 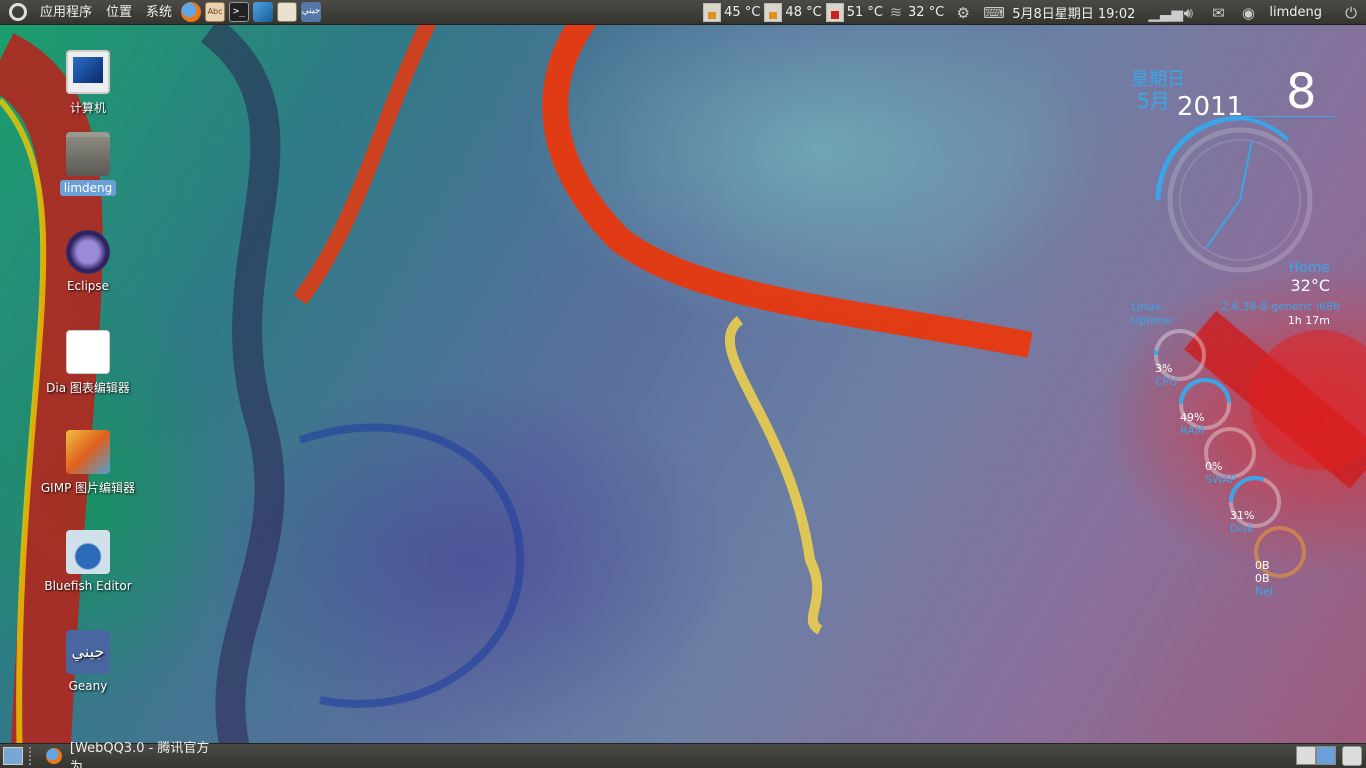 What do you see at coordinates (1165, 13) in the screenshot?
I see `signal-strength-icon: ▁▃▅` at bounding box center [1165, 13].